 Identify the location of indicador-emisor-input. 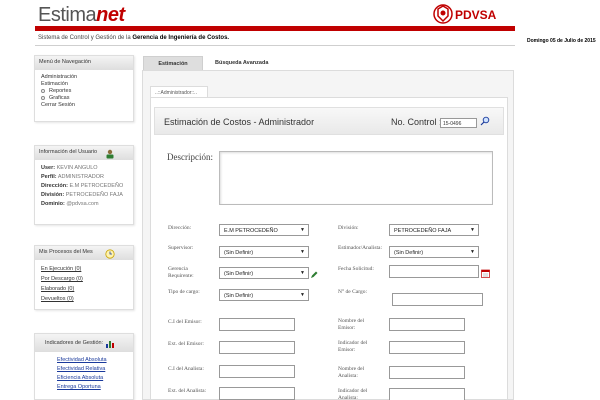
(427, 347).